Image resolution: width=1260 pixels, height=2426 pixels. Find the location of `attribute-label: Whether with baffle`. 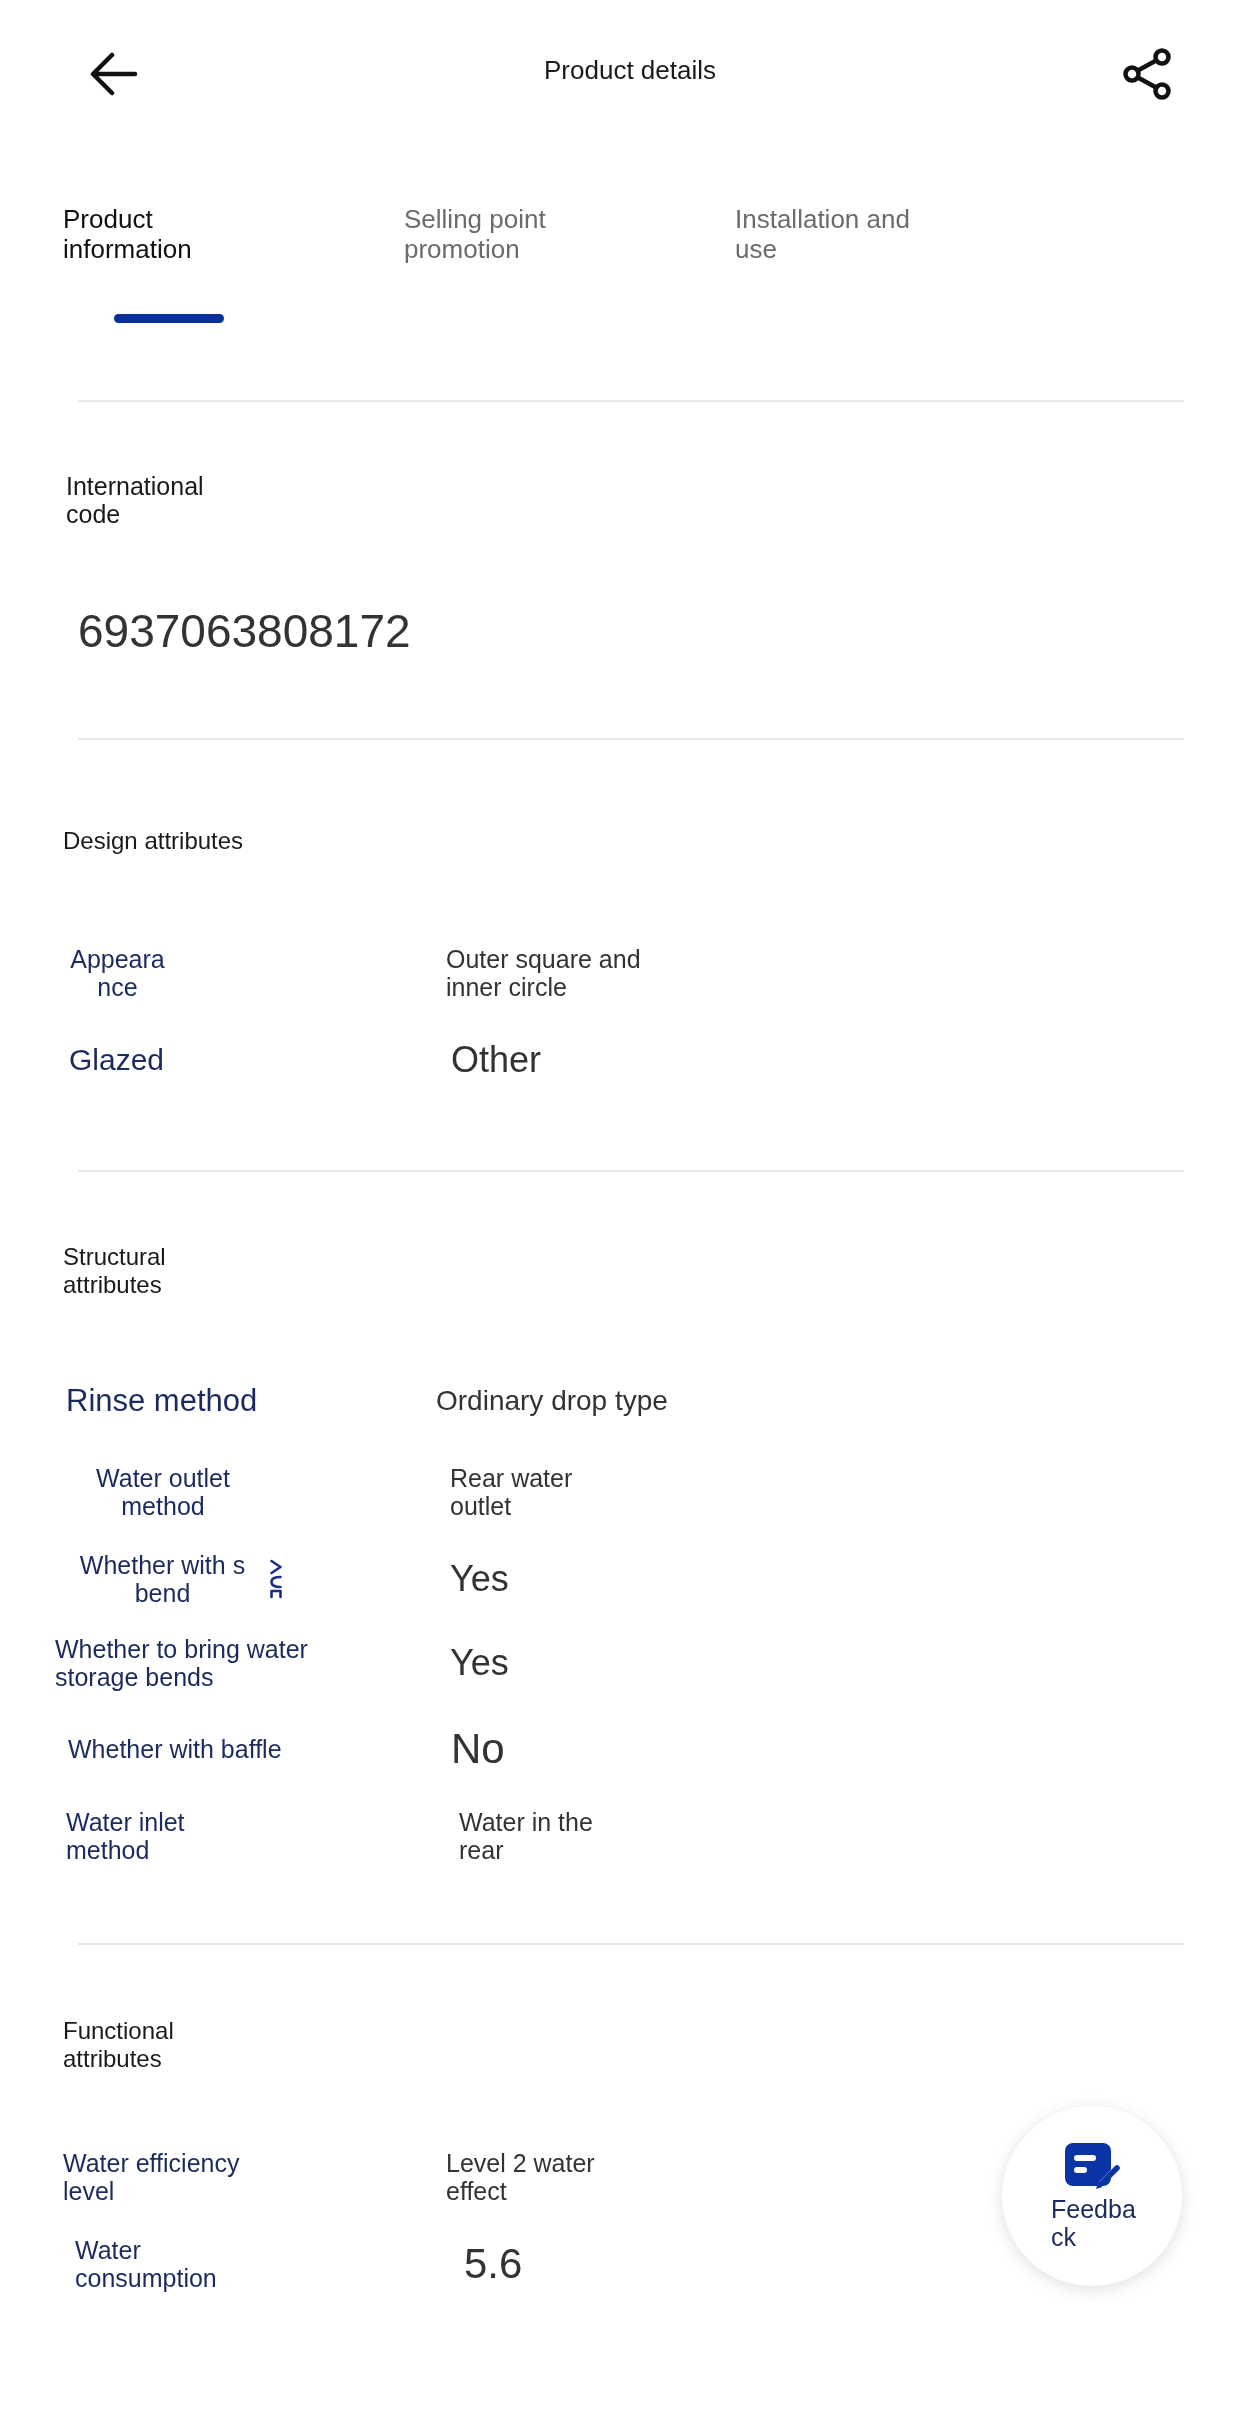

attribute-label: Whether with baffle is located at coordinates (175, 1748).